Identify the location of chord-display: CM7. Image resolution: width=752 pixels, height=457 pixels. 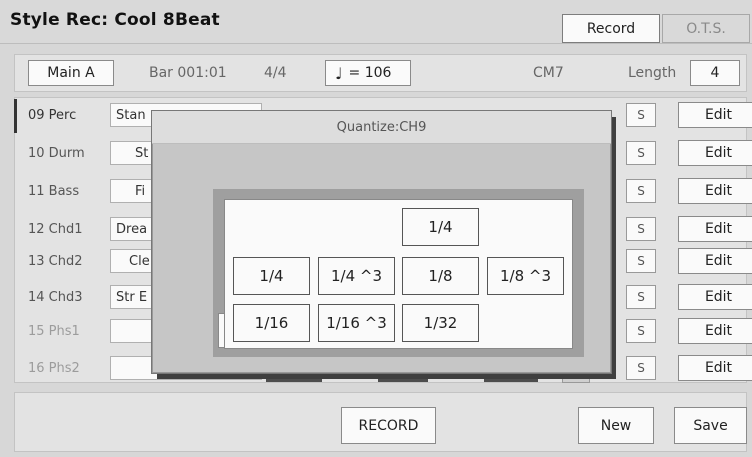
(548, 73).